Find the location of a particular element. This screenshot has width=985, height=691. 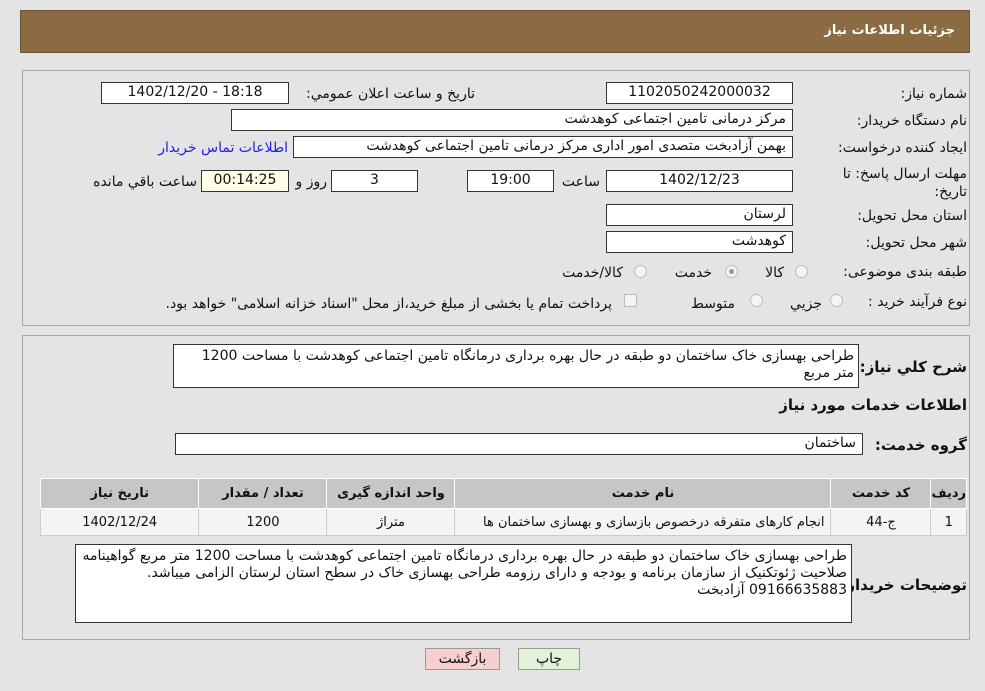

buyer-contact-link: اطلاعات تماس خریدار is located at coordinates (223, 148).